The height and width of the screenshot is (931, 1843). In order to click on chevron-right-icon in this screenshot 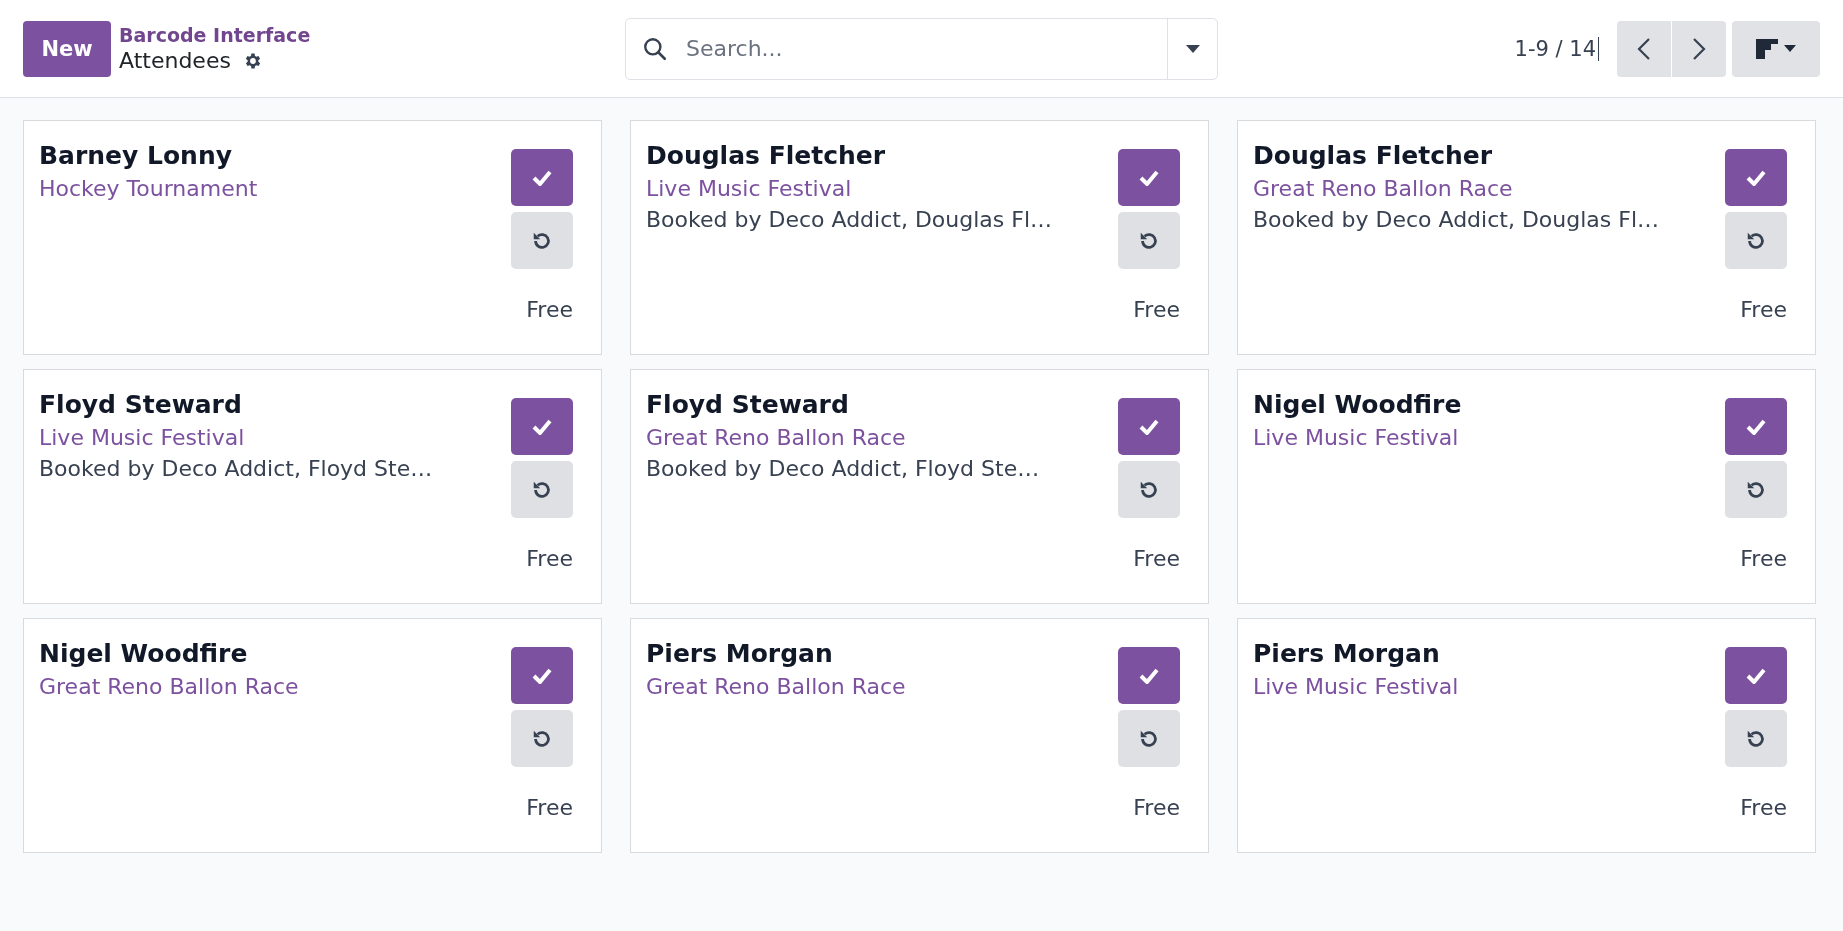, I will do `click(1699, 48)`.